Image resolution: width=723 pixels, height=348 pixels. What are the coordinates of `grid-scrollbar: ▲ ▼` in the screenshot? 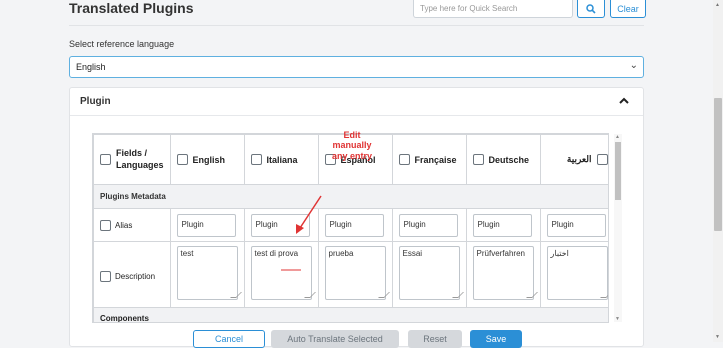 It's located at (618, 228).